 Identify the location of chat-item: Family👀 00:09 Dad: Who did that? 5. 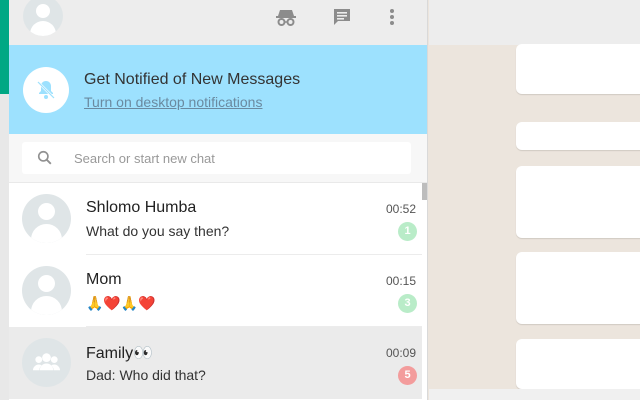
(215, 363).